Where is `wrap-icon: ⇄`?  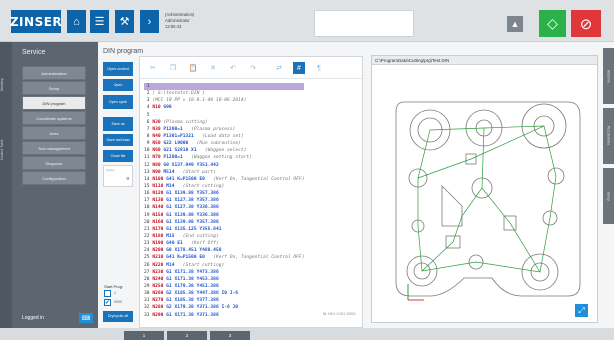
wrap-icon: ⇄ is located at coordinates (279, 68).